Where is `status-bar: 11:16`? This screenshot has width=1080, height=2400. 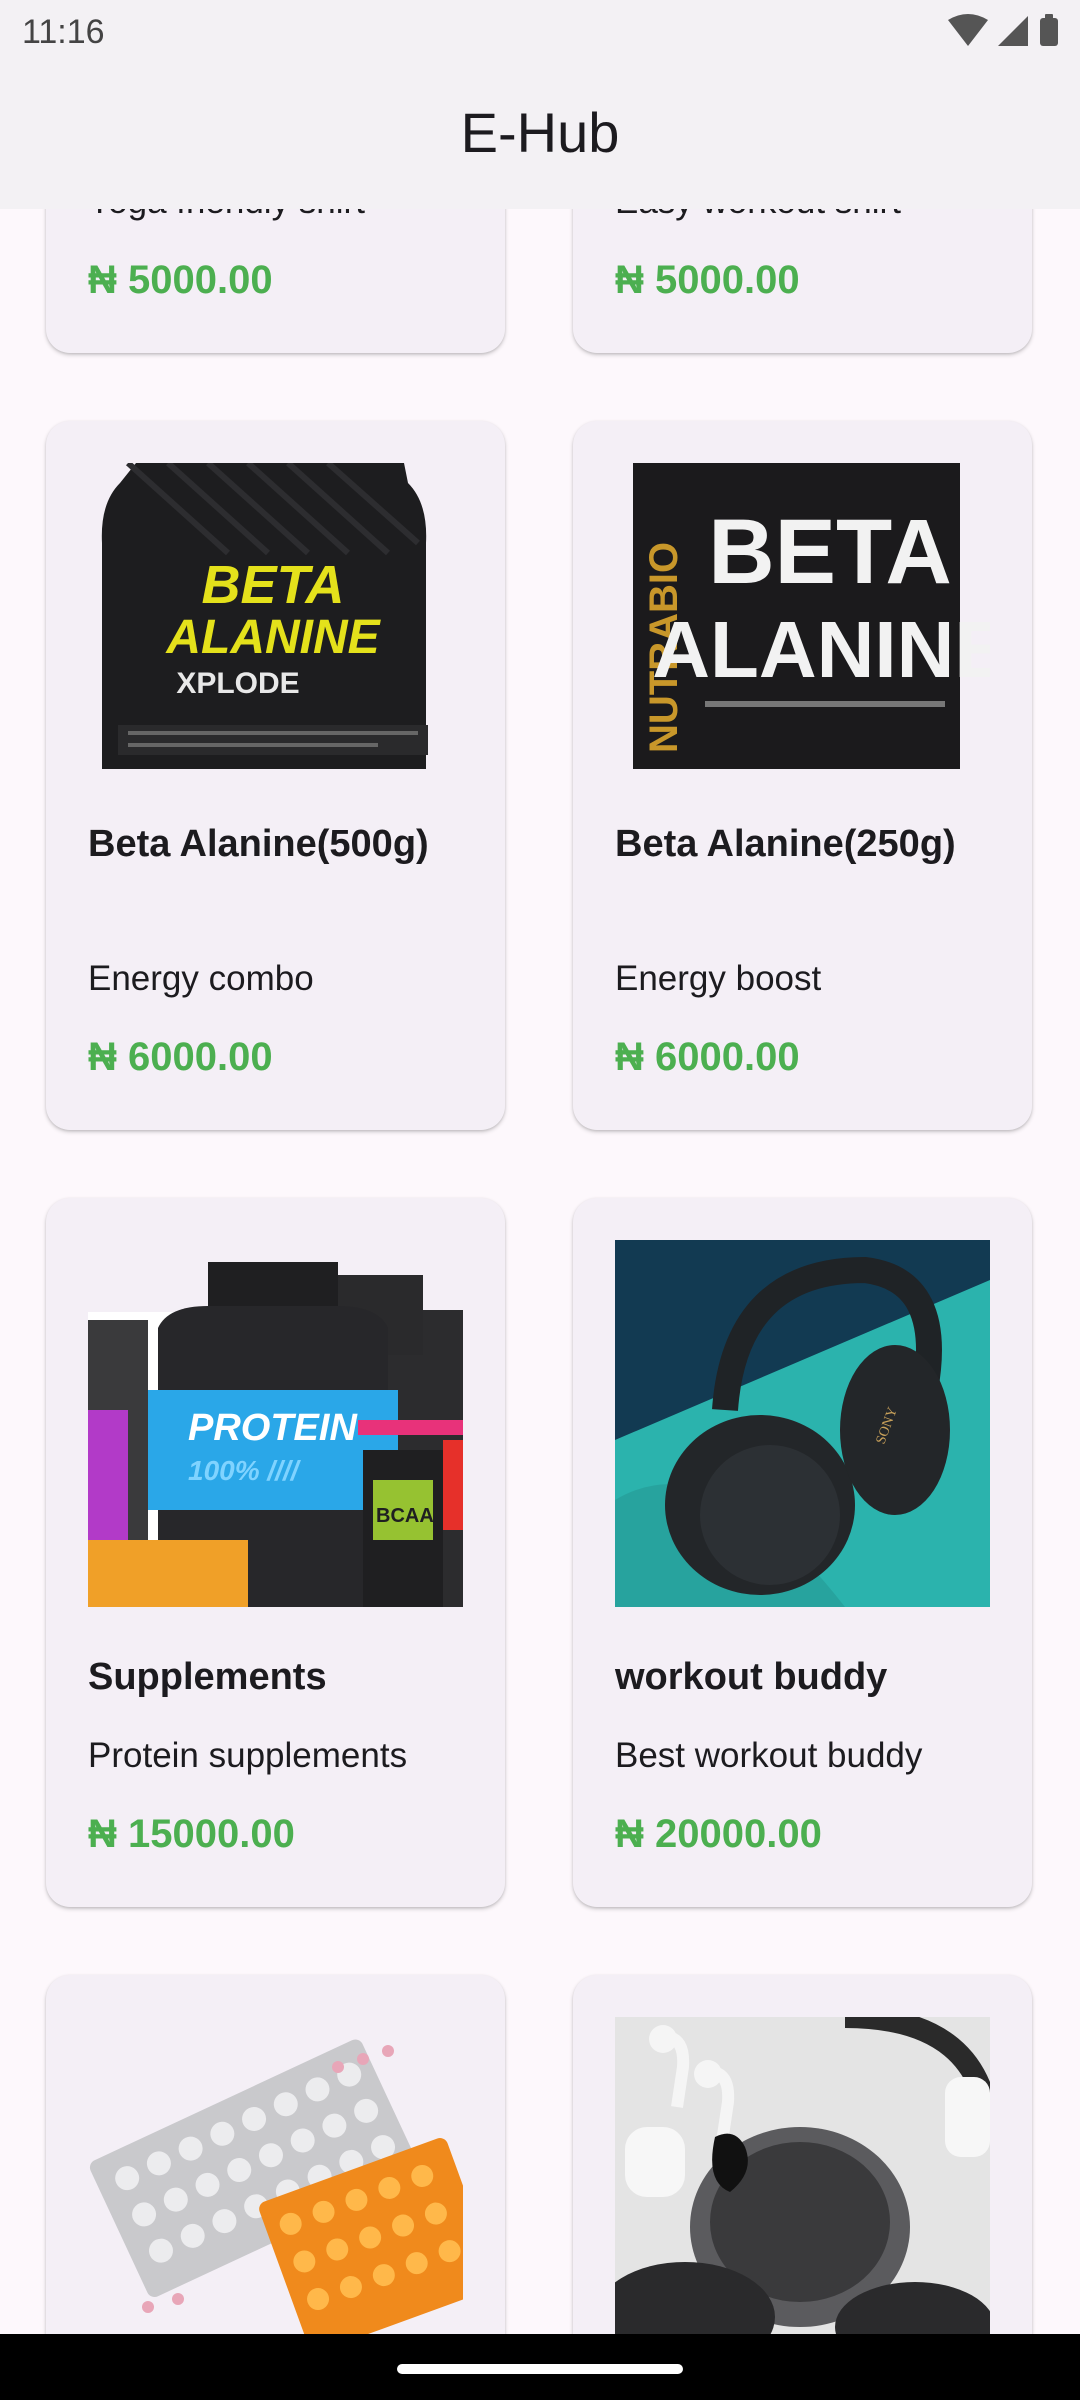 status-bar: 11:16 is located at coordinates (540, 31).